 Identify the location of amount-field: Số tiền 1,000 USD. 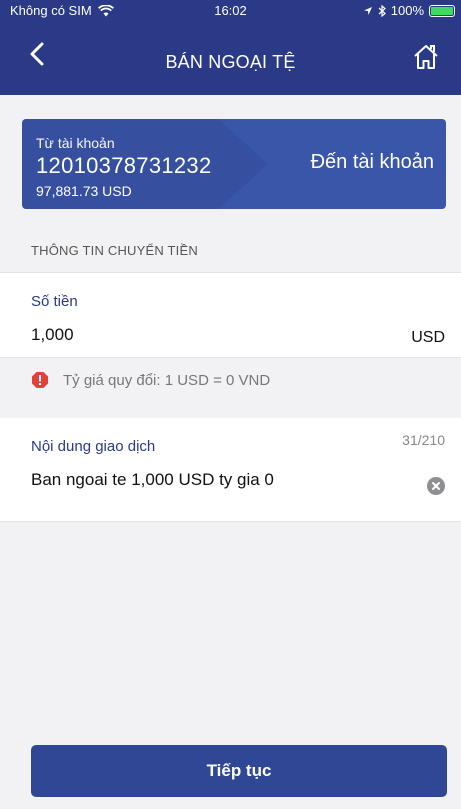
(230, 315).